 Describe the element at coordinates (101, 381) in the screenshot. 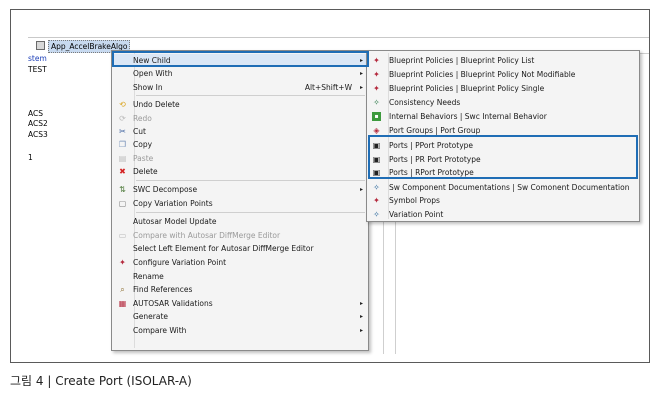

I see `figure-caption: 그림 4 | Create Port (ISOLAR-A)` at that location.